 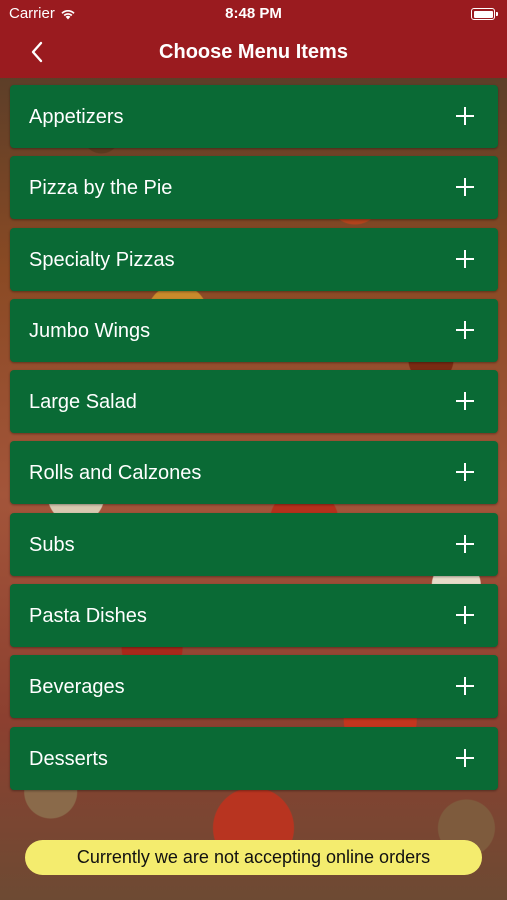 I want to click on menu-item-label: Appetizers, so click(x=76, y=117).